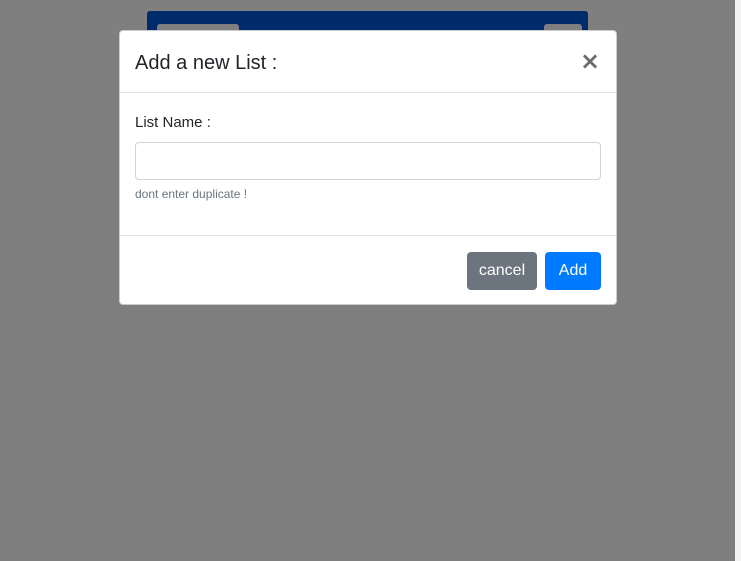  What do you see at coordinates (573, 271) in the screenshot?
I see `add-button: Add` at bounding box center [573, 271].